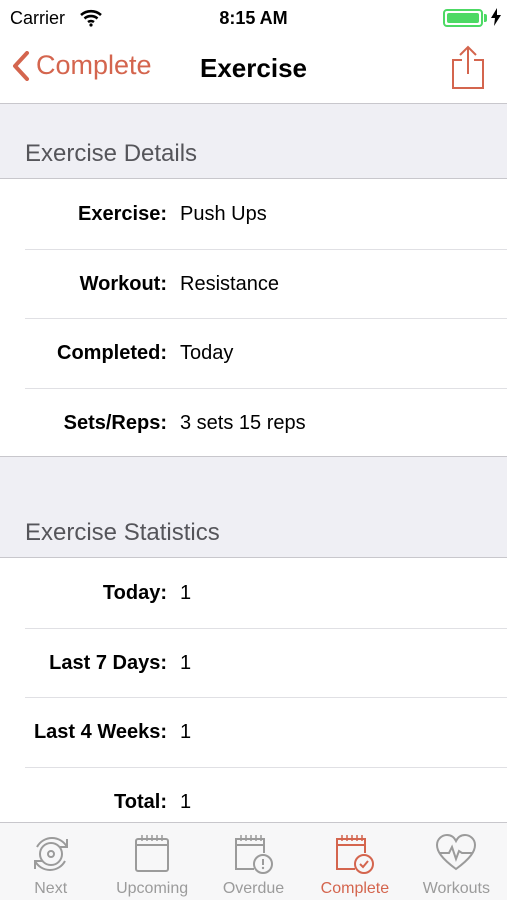 The width and height of the screenshot is (507, 900). What do you see at coordinates (207, 353) in the screenshot?
I see `row-value: Today` at bounding box center [207, 353].